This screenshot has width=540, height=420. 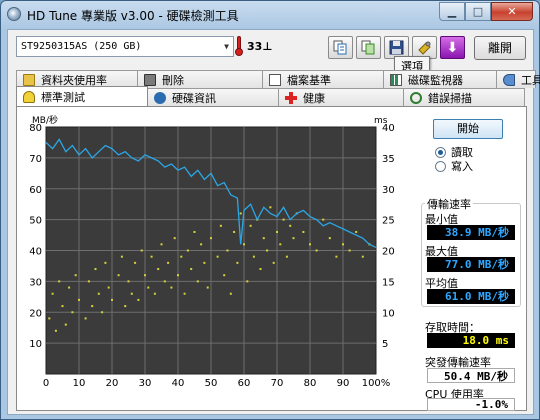 I want to click on tab-benchmark: 標準測試, so click(x=82, y=96).